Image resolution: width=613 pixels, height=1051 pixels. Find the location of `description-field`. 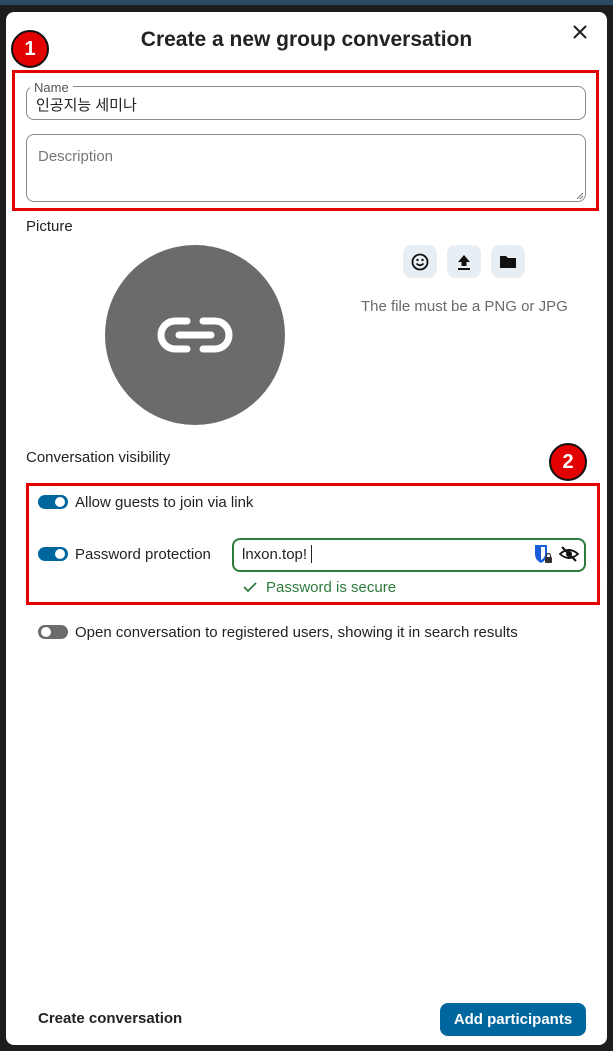

description-field is located at coordinates (306, 168).